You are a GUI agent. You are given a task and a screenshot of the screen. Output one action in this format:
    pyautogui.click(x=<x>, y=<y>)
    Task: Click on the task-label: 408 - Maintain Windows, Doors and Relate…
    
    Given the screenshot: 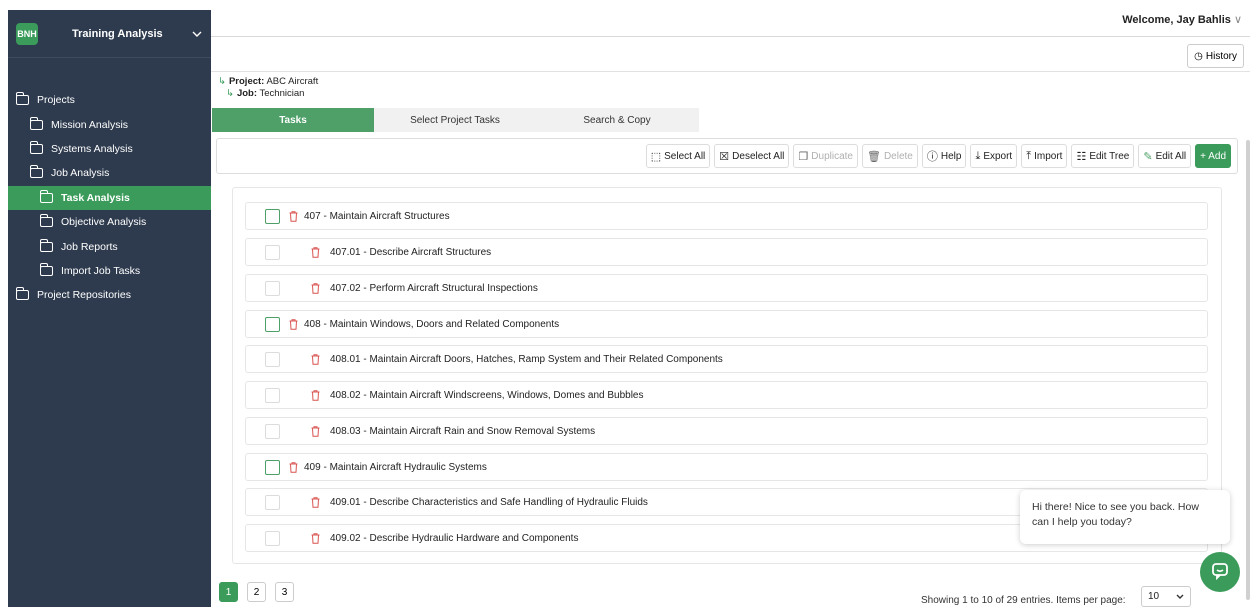 What is the action you would take?
    pyautogui.click(x=432, y=324)
    